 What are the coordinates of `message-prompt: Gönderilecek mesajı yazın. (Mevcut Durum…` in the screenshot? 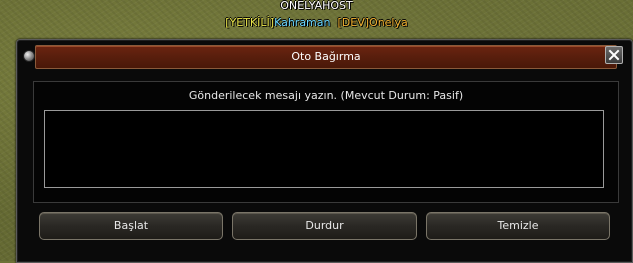 It's located at (326, 95).